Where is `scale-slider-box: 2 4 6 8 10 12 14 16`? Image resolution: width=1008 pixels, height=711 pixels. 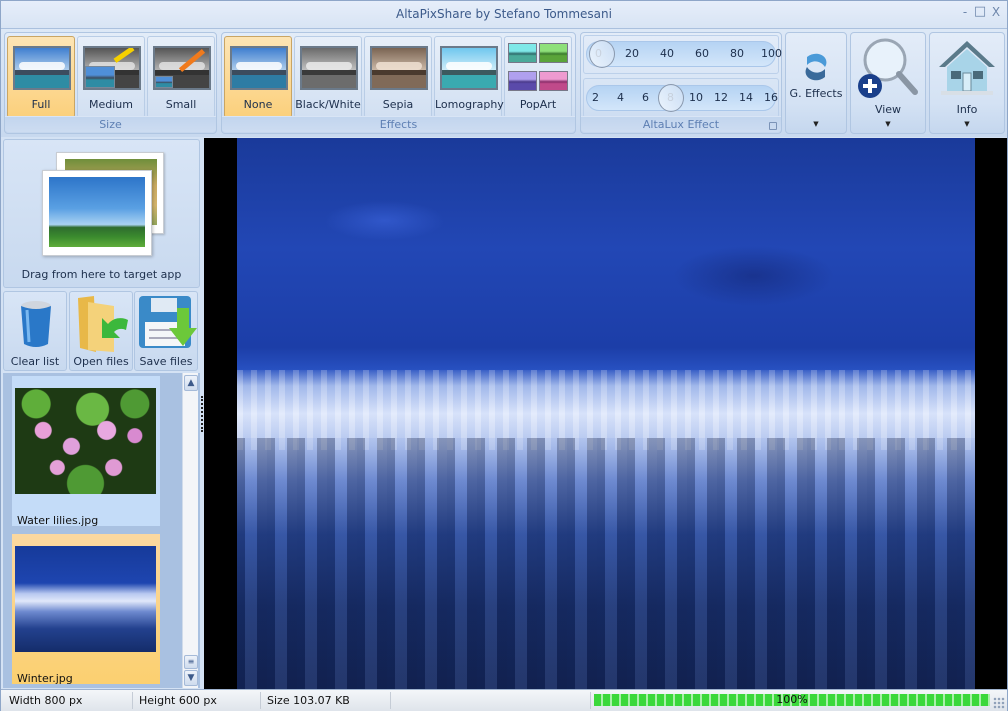 scale-slider-box: 2 4 6 8 10 12 14 16 is located at coordinates (681, 98).